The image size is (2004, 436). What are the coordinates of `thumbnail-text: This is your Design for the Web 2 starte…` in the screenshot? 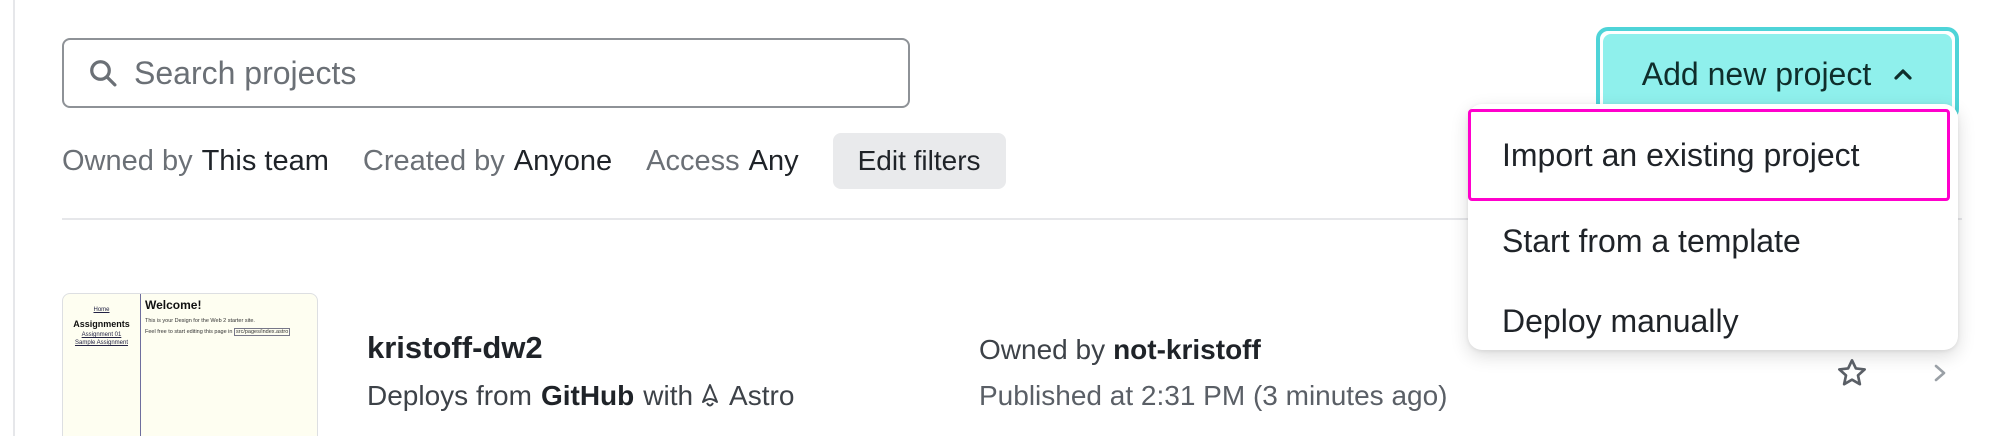 It's located at (200, 321).